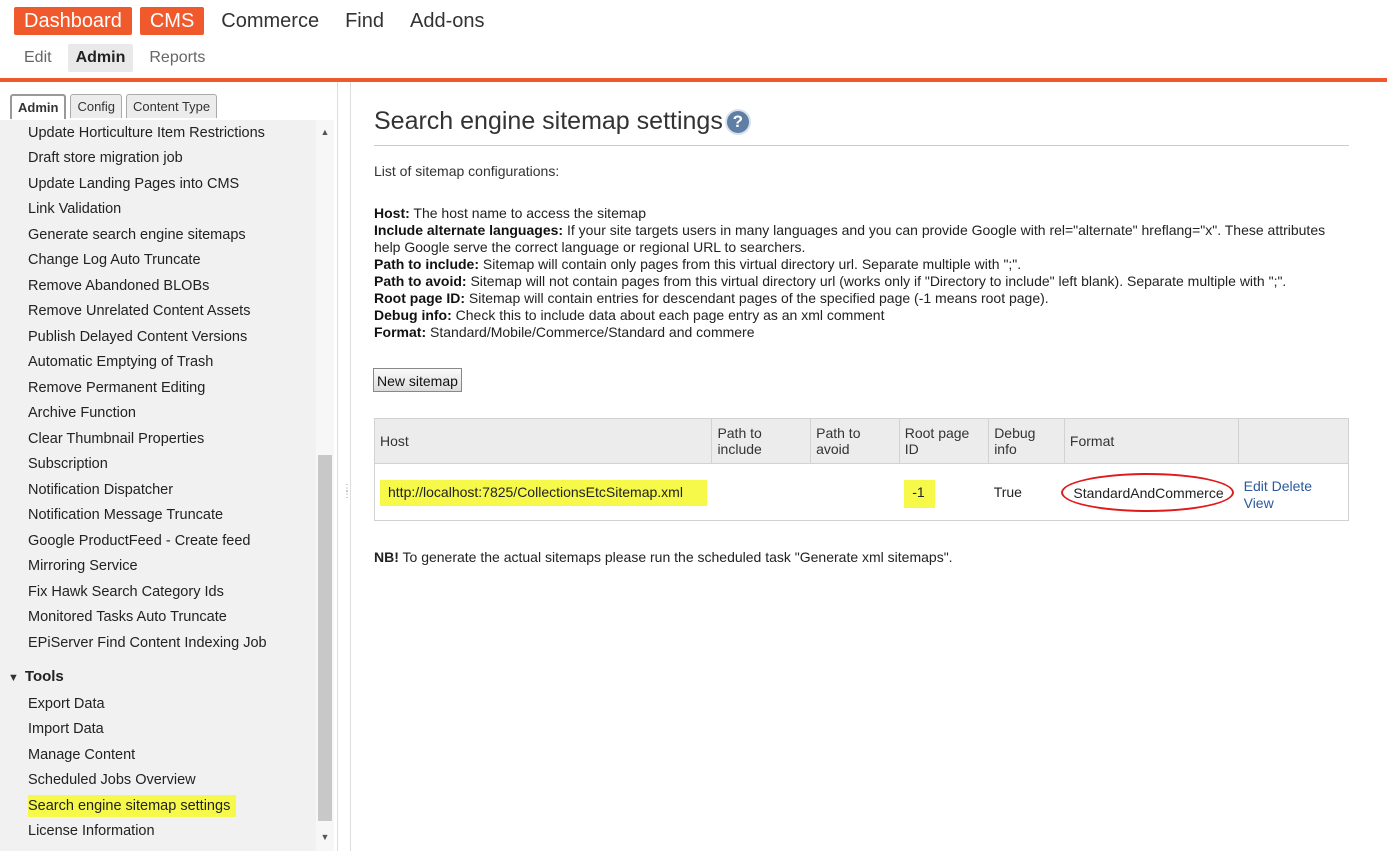  Describe the element at coordinates (44, 676) in the screenshot. I see `tools-heading: Tools` at that location.